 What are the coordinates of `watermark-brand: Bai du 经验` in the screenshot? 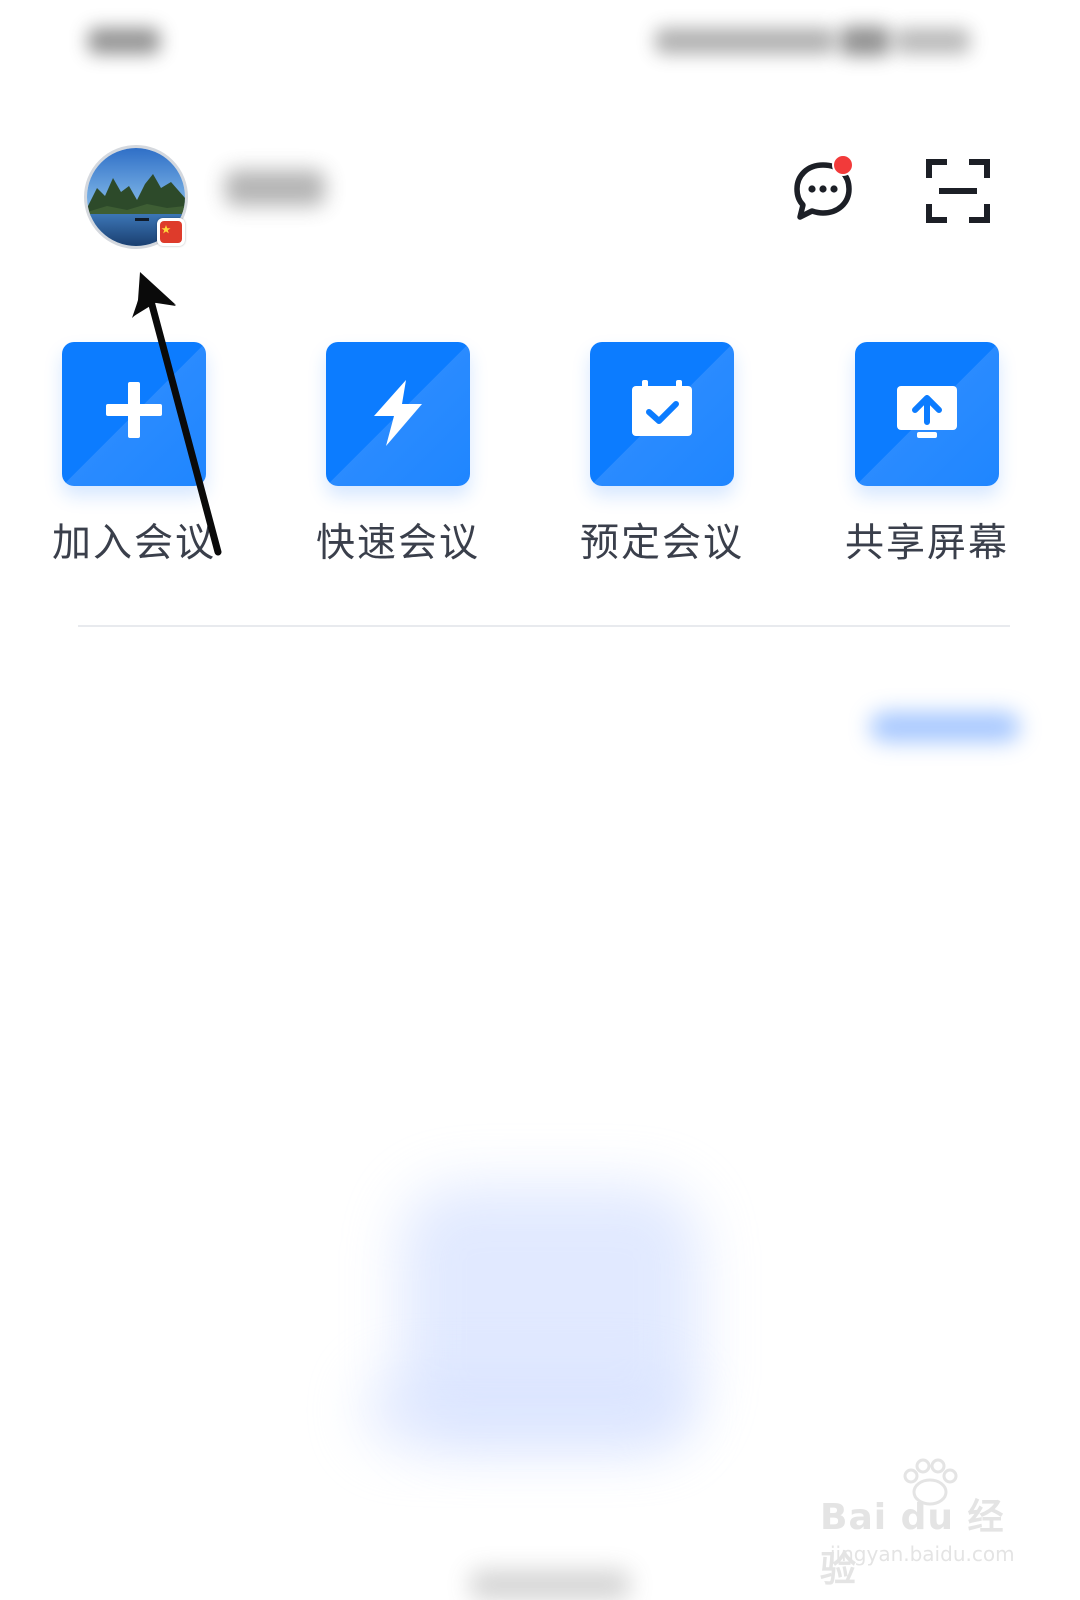 It's located at (912, 1543).